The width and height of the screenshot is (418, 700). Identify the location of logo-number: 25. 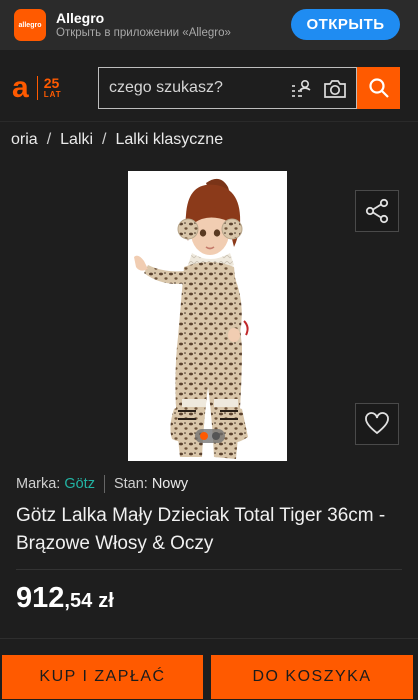
(51, 82).